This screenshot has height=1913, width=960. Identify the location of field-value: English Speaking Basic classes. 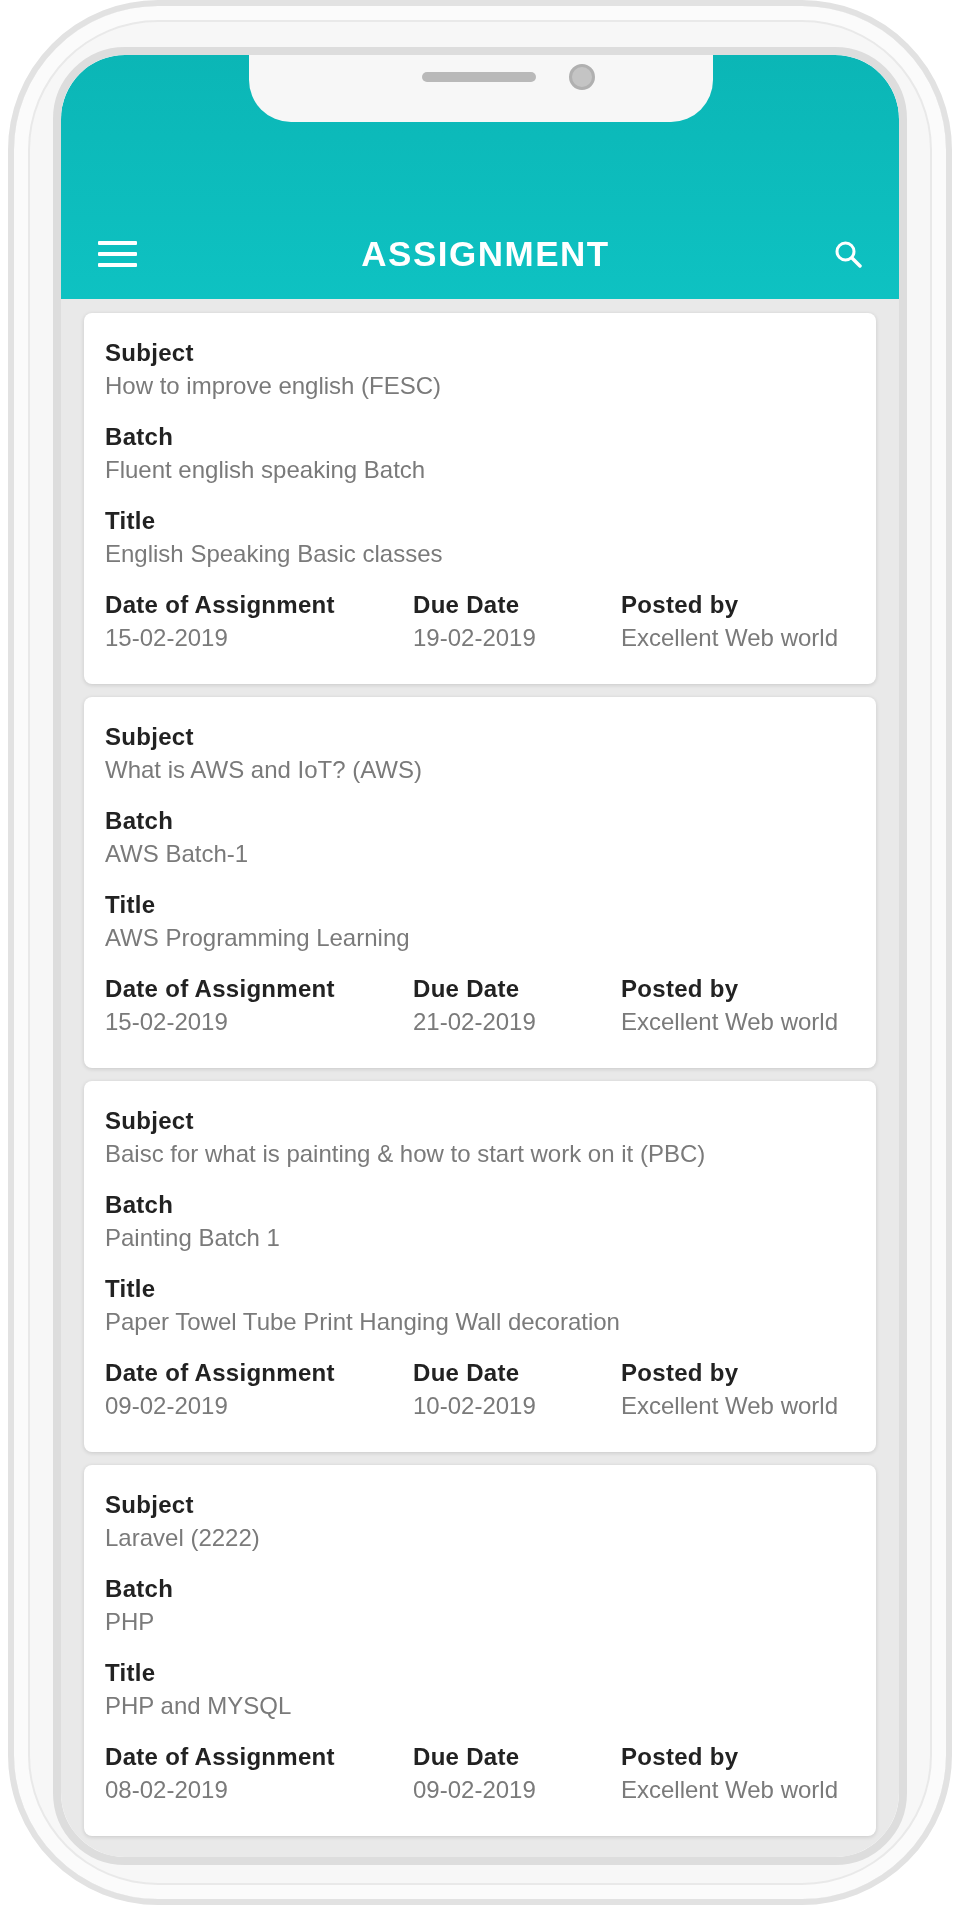
(274, 554).